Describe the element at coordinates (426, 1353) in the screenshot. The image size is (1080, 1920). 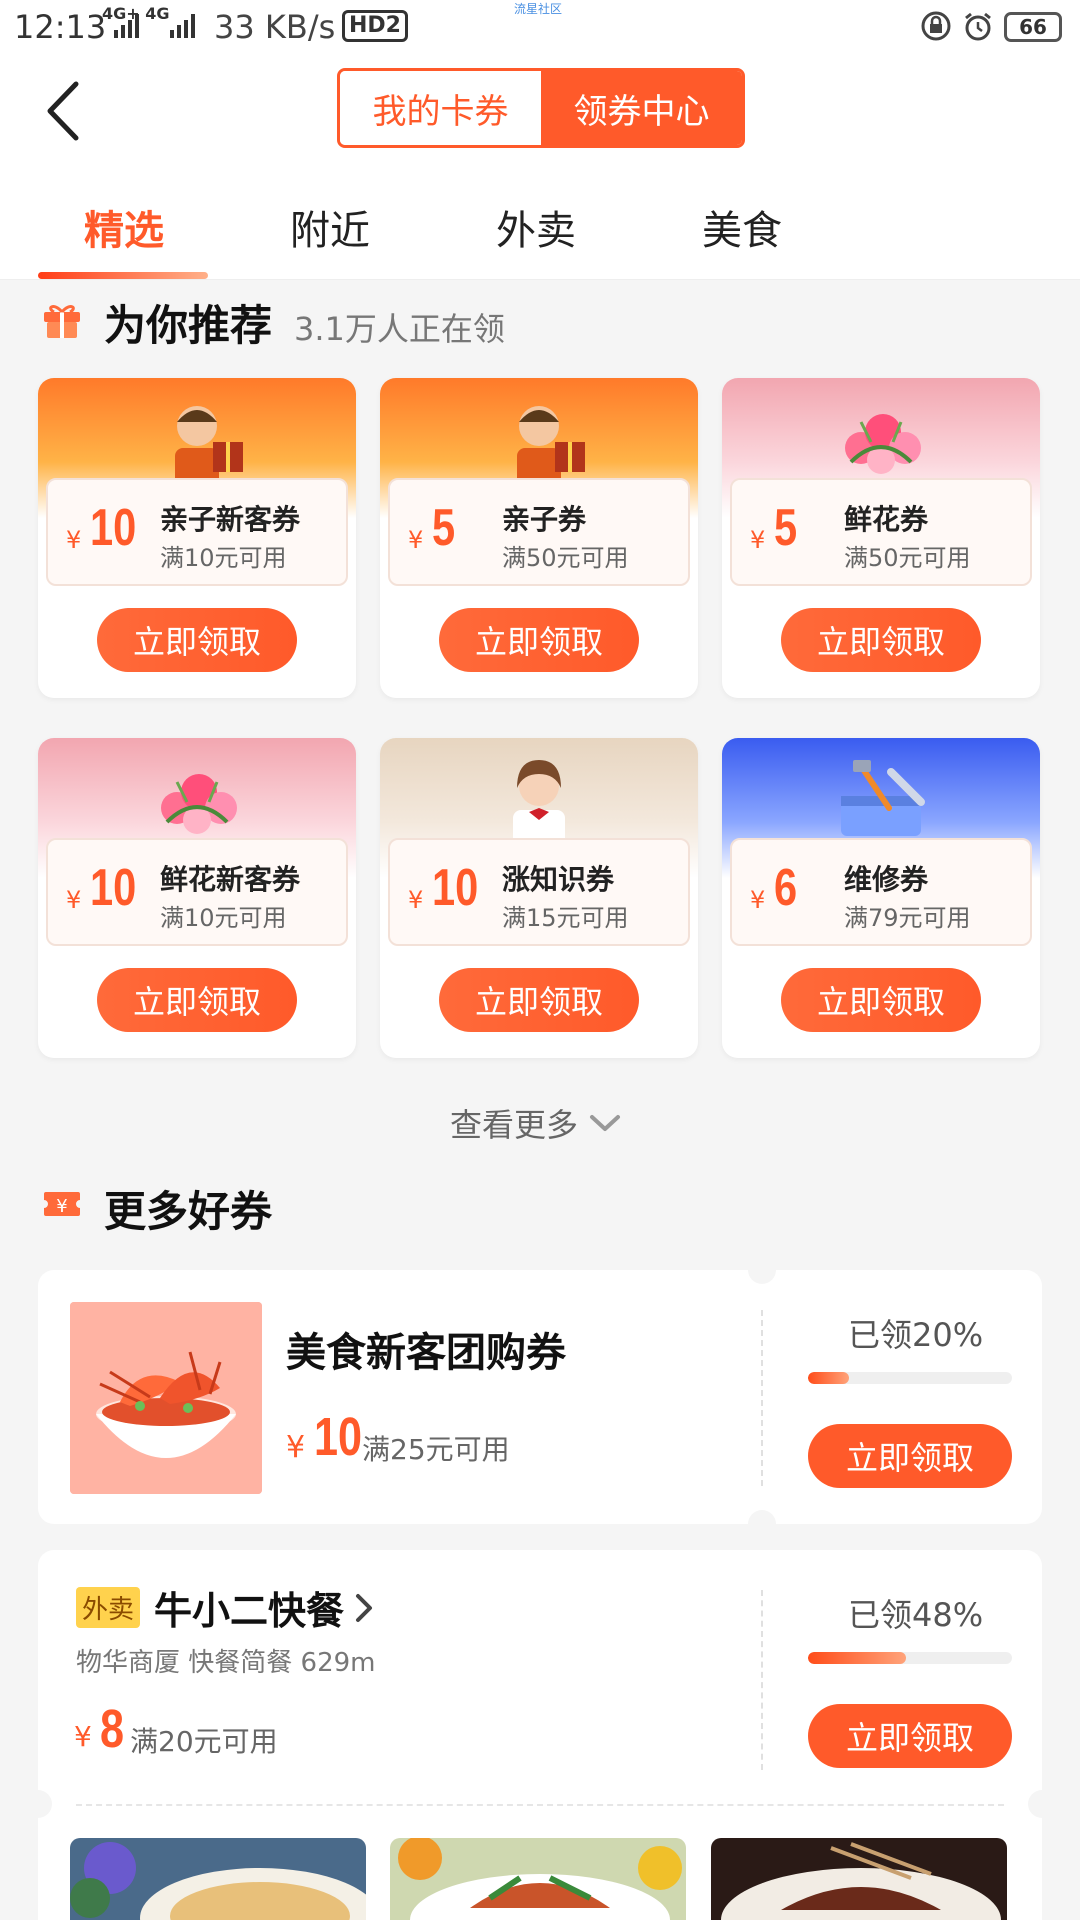
I see `coupon-title: 美食新客团购券` at that location.